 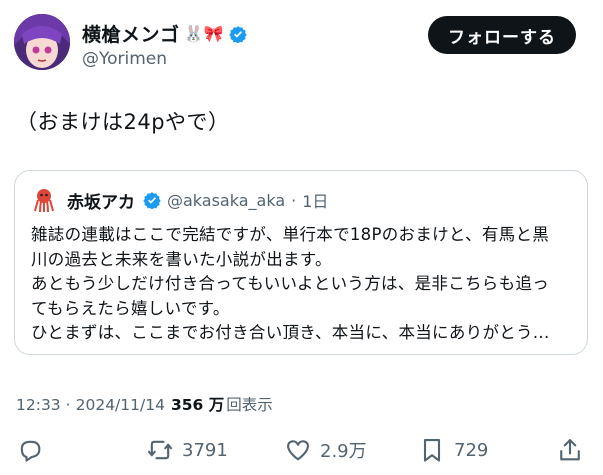 What do you see at coordinates (226, 200) in the screenshot?
I see `quoted-author-handle: @akasaka_aka` at bounding box center [226, 200].